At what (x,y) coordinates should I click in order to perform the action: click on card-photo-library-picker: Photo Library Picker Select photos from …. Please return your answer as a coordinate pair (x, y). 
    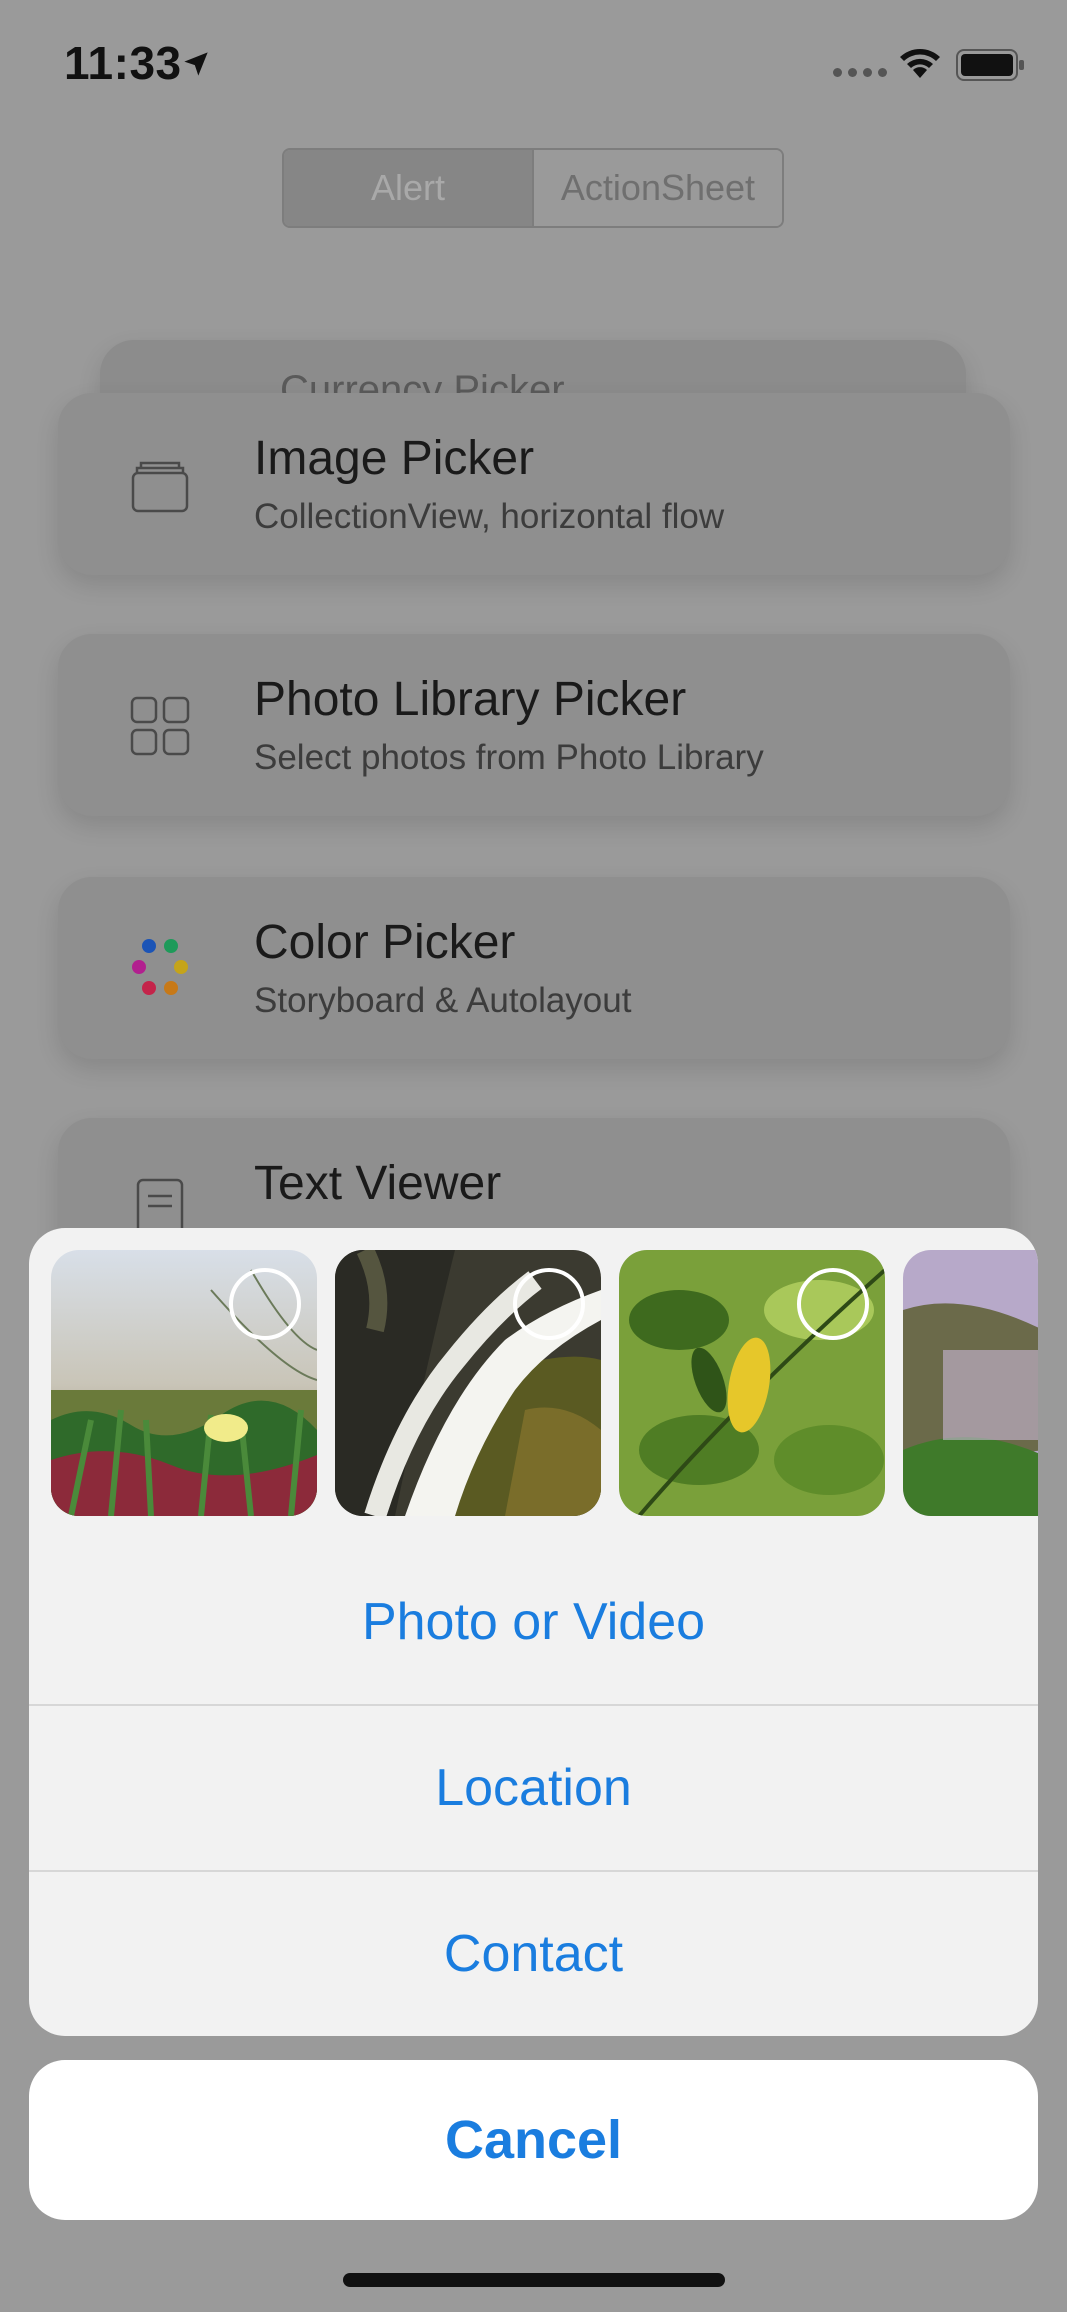
    Looking at the image, I should click on (534, 725).